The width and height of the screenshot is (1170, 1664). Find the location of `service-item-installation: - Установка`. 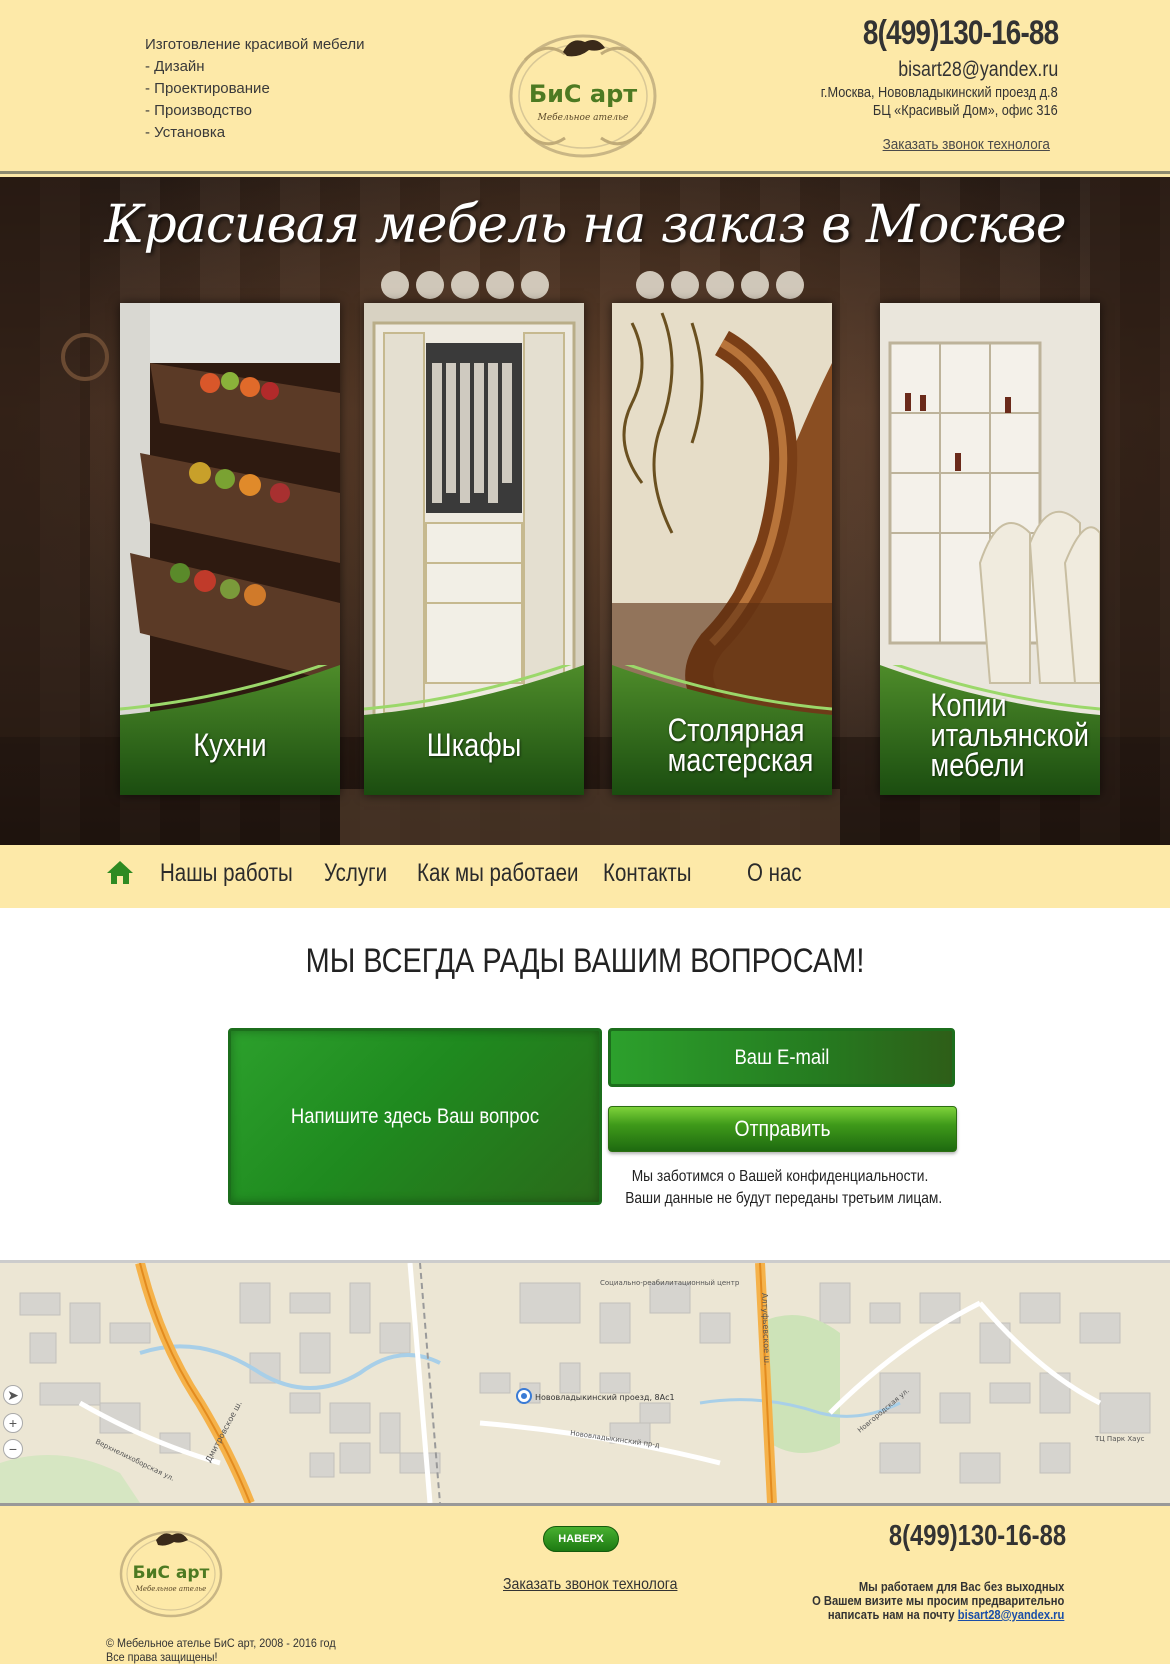

service-item-installation: - Установка is located at coordinates (185, 132).